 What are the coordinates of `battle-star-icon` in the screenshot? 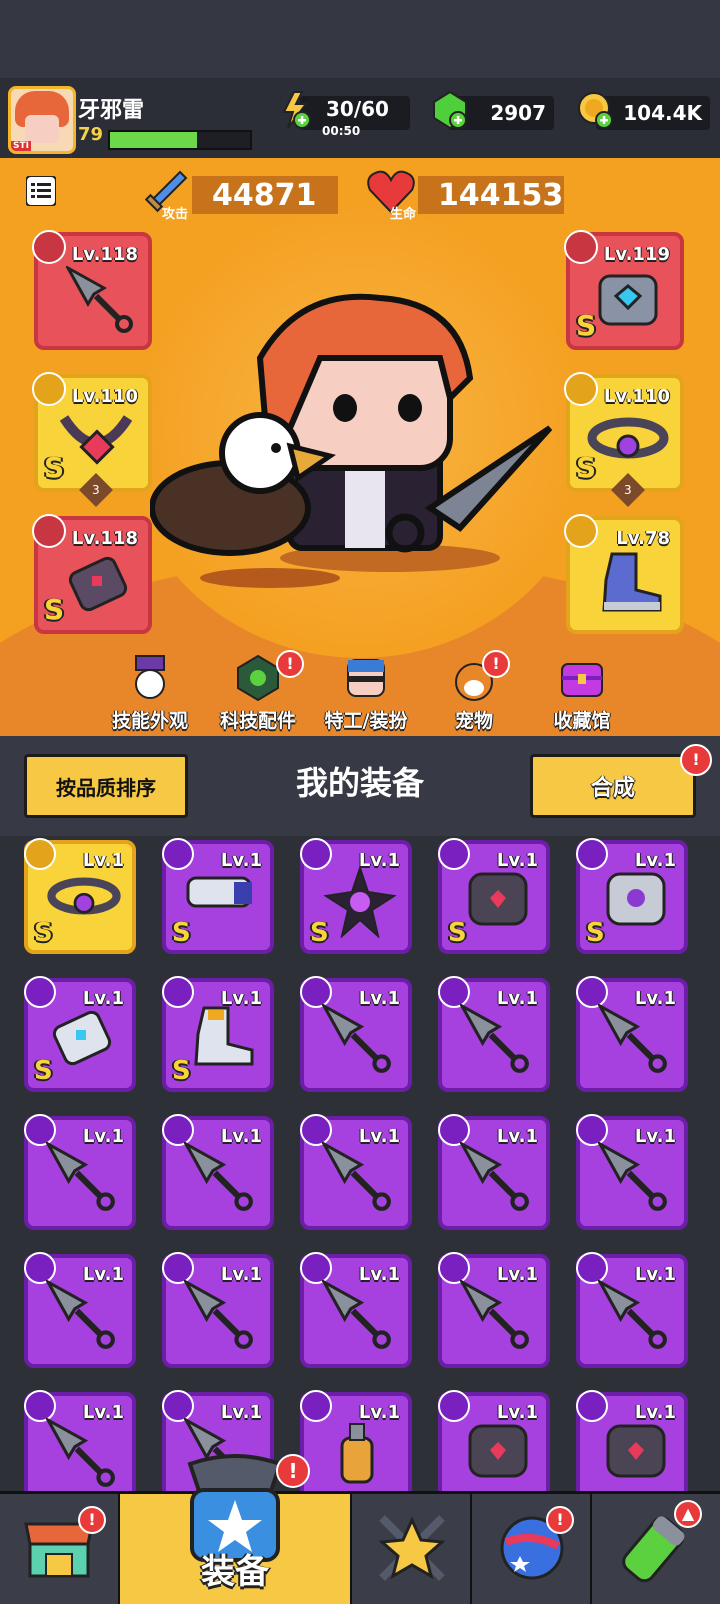 It's located at (412, 1548).